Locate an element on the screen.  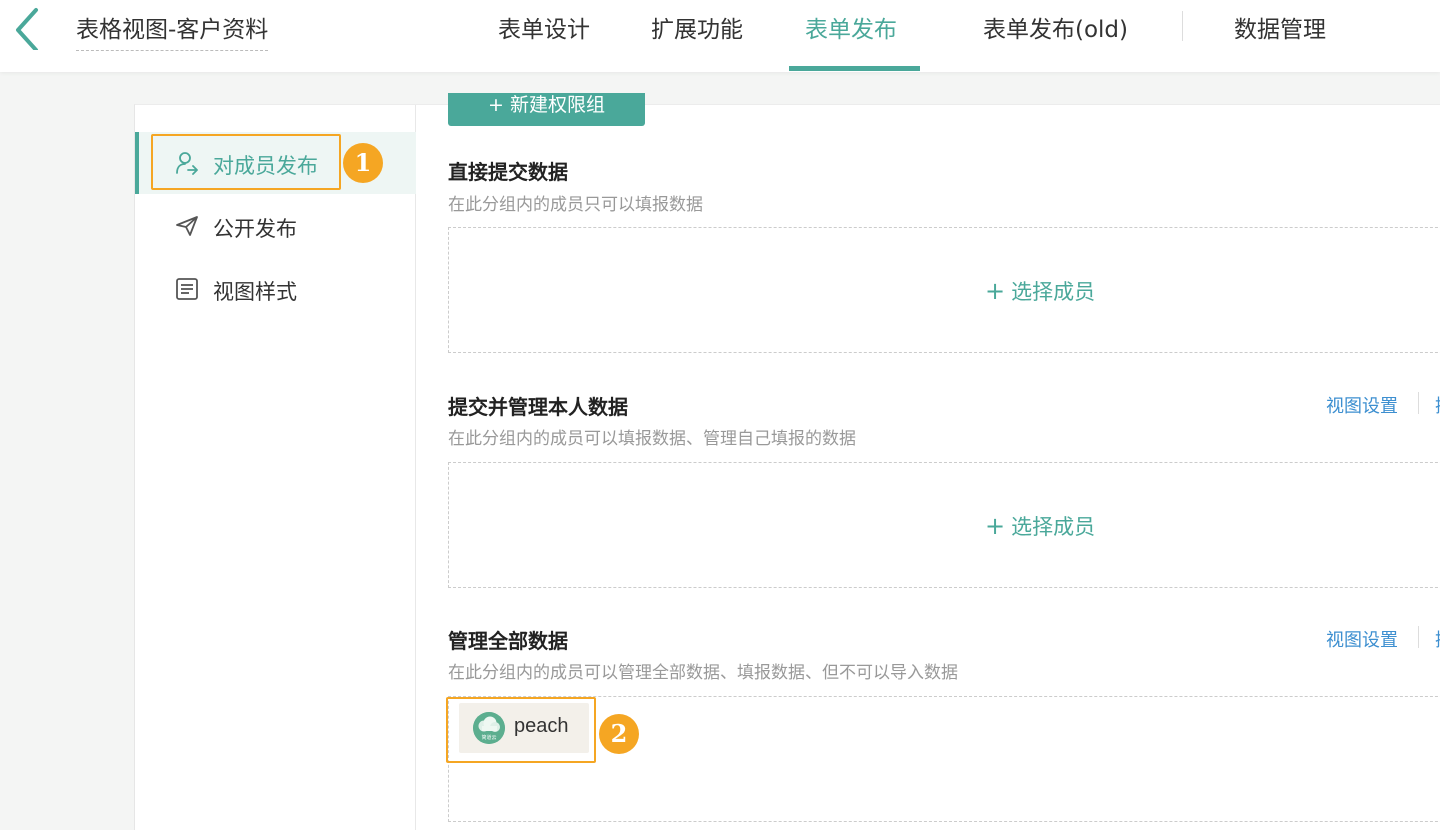
sidebar-item-label: 公开发布 is located at coordinates (255, 229).